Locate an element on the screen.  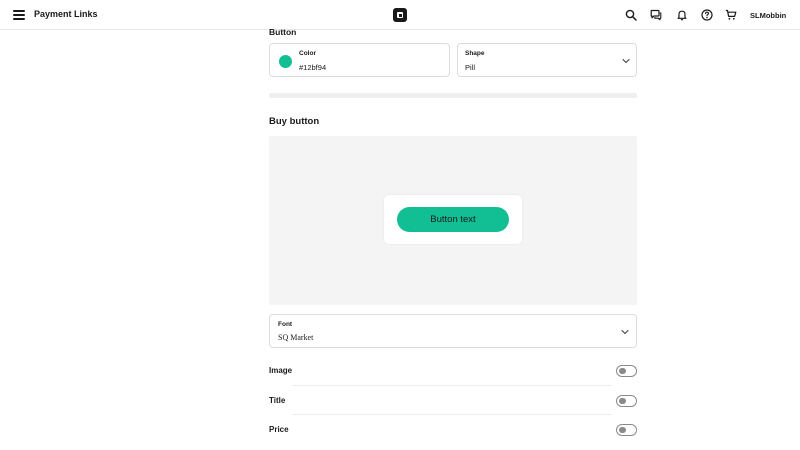
bell-icon is located at coordinates (682, 15).